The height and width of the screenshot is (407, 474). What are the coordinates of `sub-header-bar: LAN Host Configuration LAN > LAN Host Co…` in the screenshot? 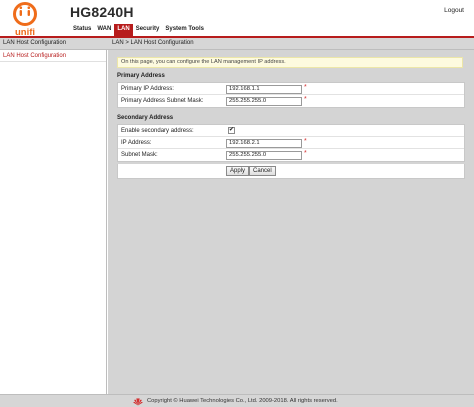 It's located at (237, 44).